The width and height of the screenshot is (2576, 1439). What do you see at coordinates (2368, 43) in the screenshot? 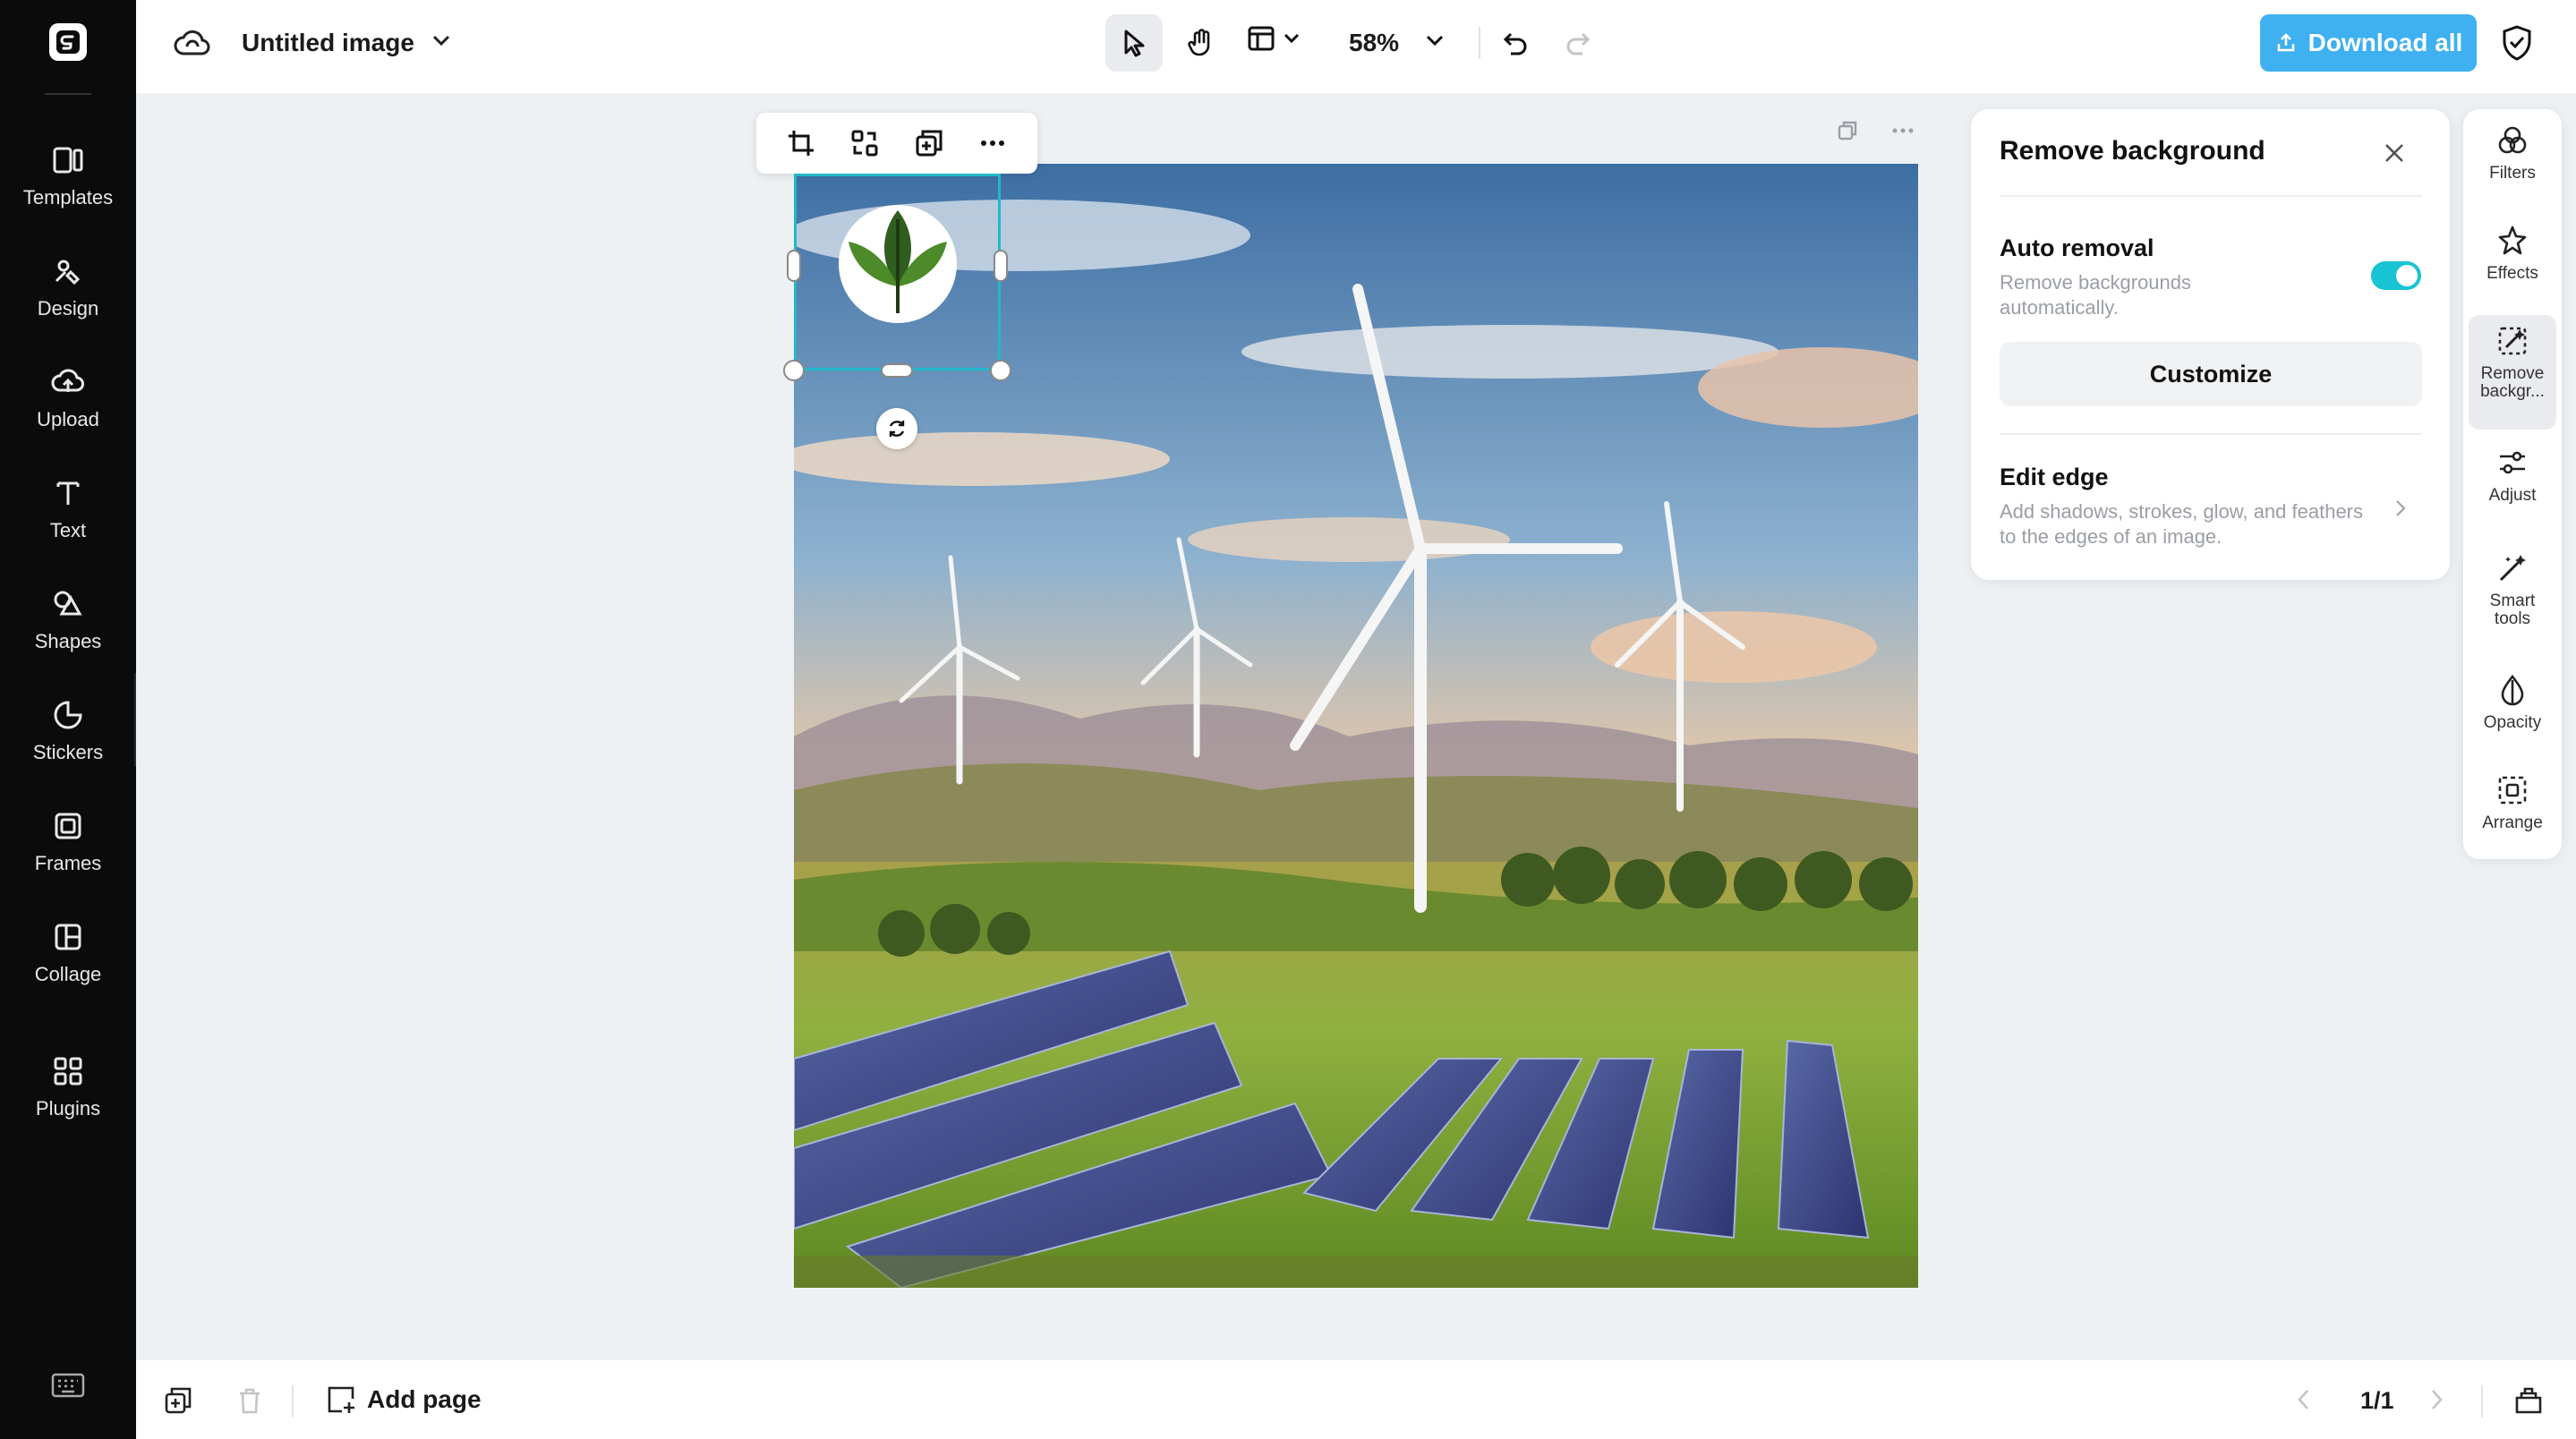
I see `download-all-button: Download all` at bounding box center [2368, 43].